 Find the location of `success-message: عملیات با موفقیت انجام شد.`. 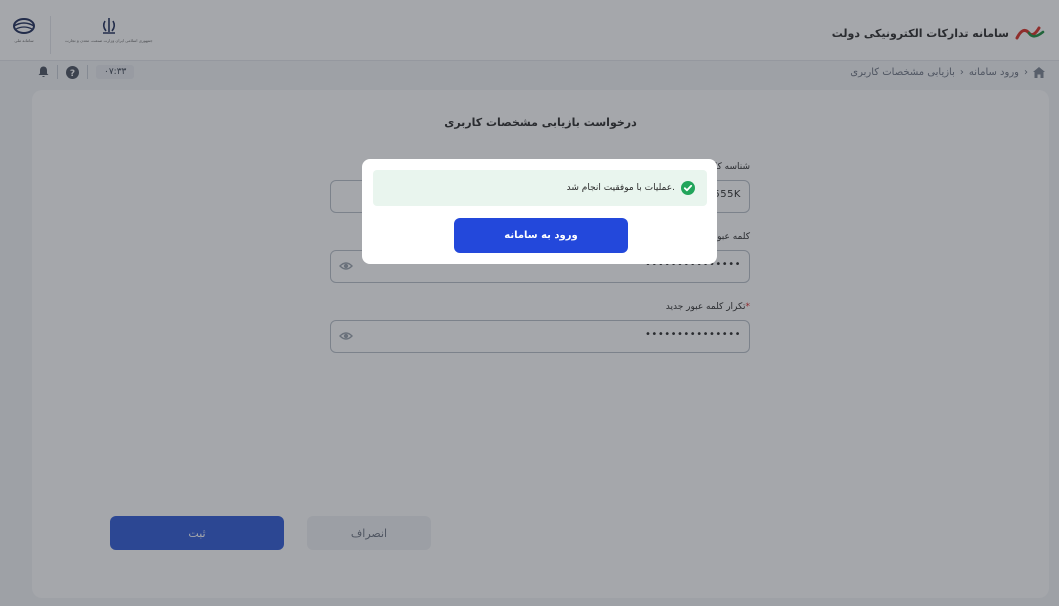

success-message: عملیات با موفقیت انجام شد. is located at coordinates (620, 188).